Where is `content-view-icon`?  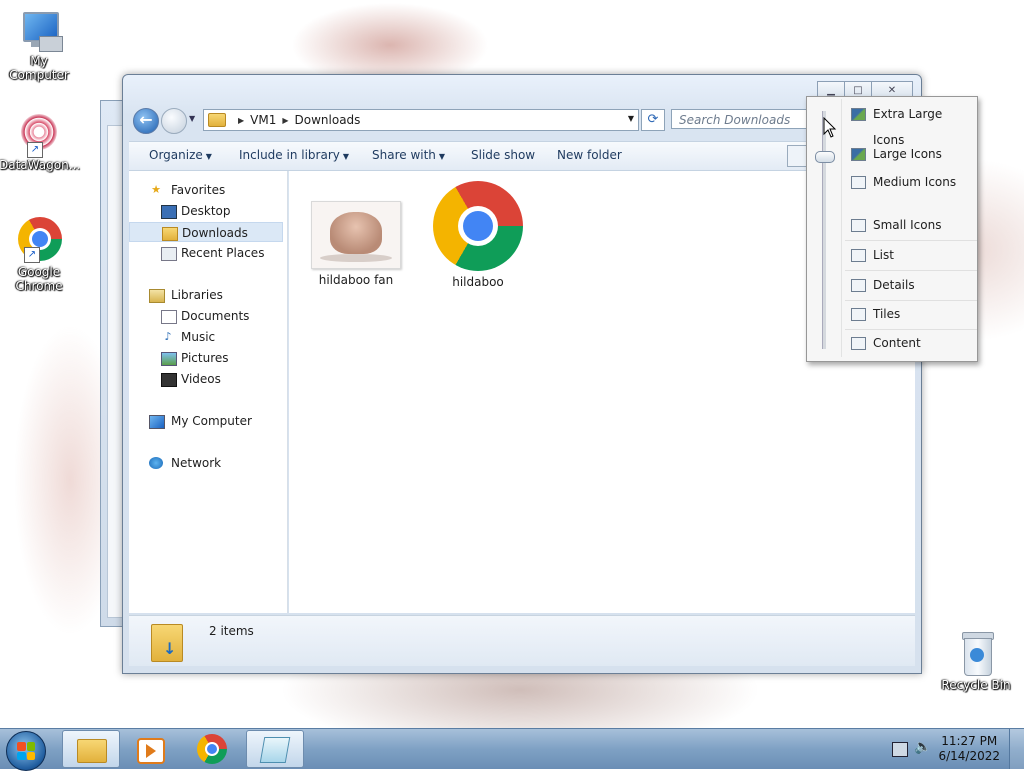
content-view-icon is located at coordinates (858, 343).